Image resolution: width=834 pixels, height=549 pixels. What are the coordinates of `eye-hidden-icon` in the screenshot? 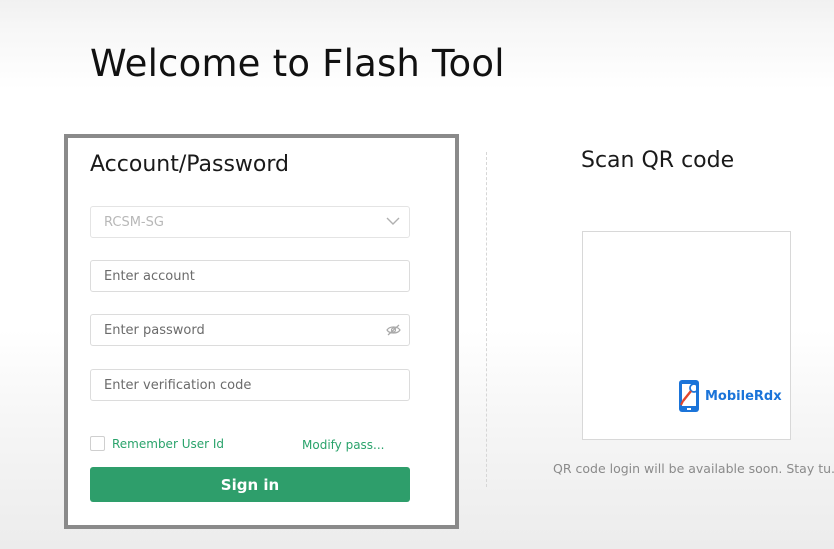 It's located at (393, 330).